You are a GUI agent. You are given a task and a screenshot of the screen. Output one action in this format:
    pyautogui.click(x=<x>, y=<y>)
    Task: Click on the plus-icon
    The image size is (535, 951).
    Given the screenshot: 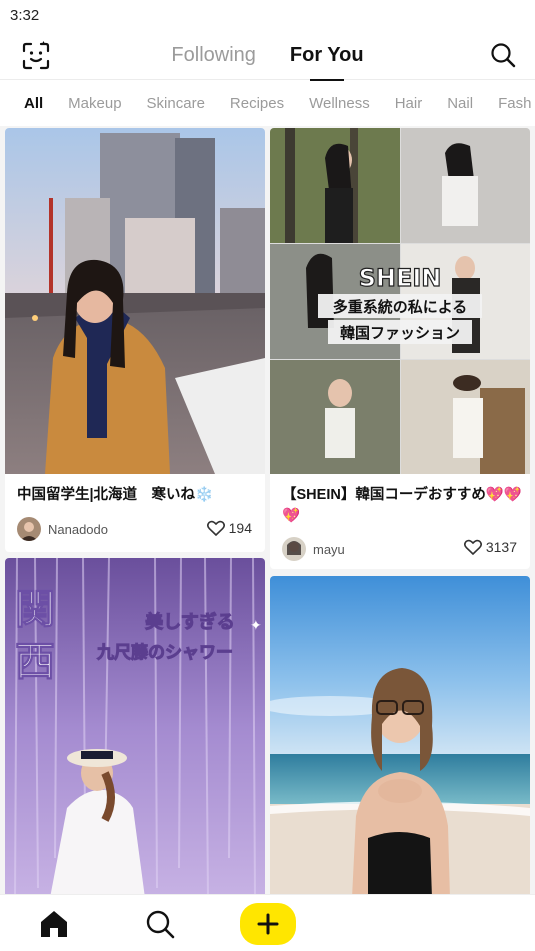 What is the action you would take?
    pyautogui.click(x=268, y=924)
    